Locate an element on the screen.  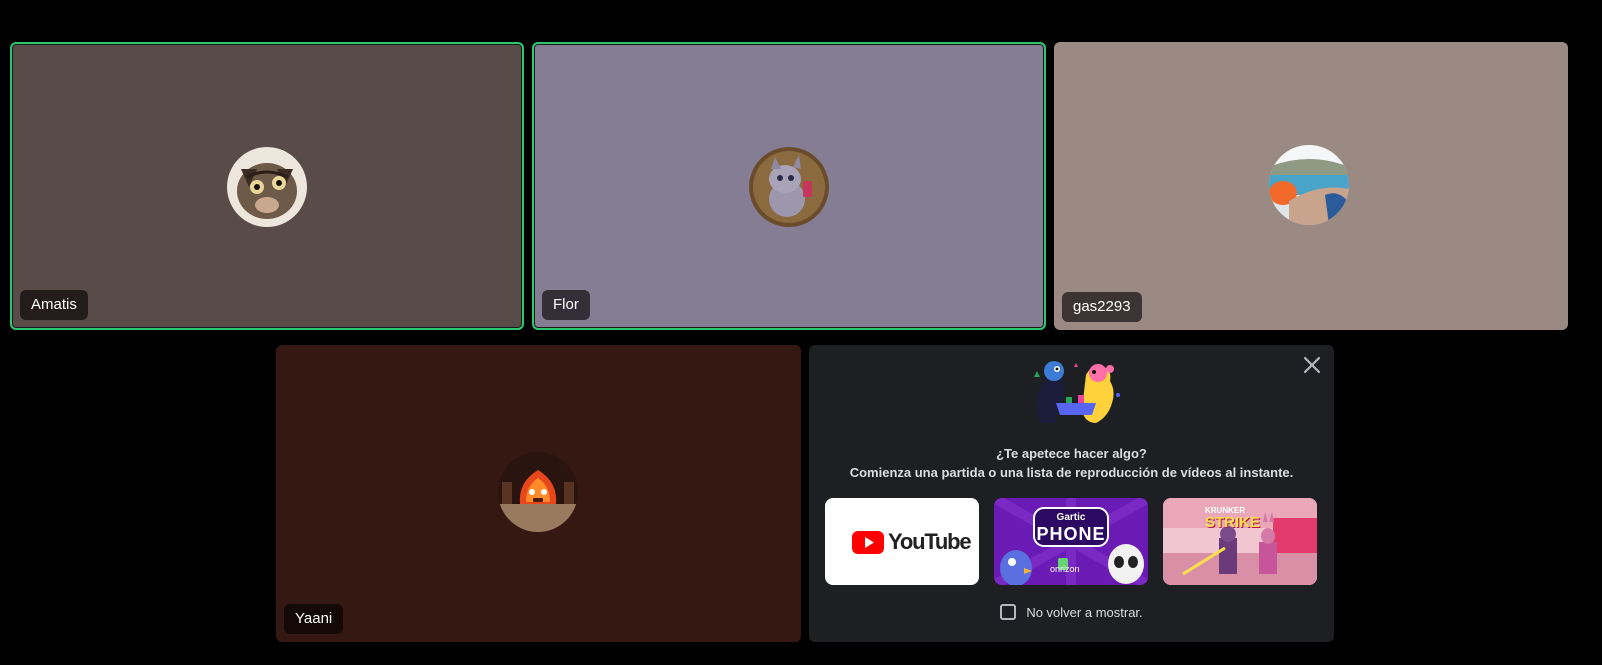
wolf-avatar is located at coordinates (789, 187).